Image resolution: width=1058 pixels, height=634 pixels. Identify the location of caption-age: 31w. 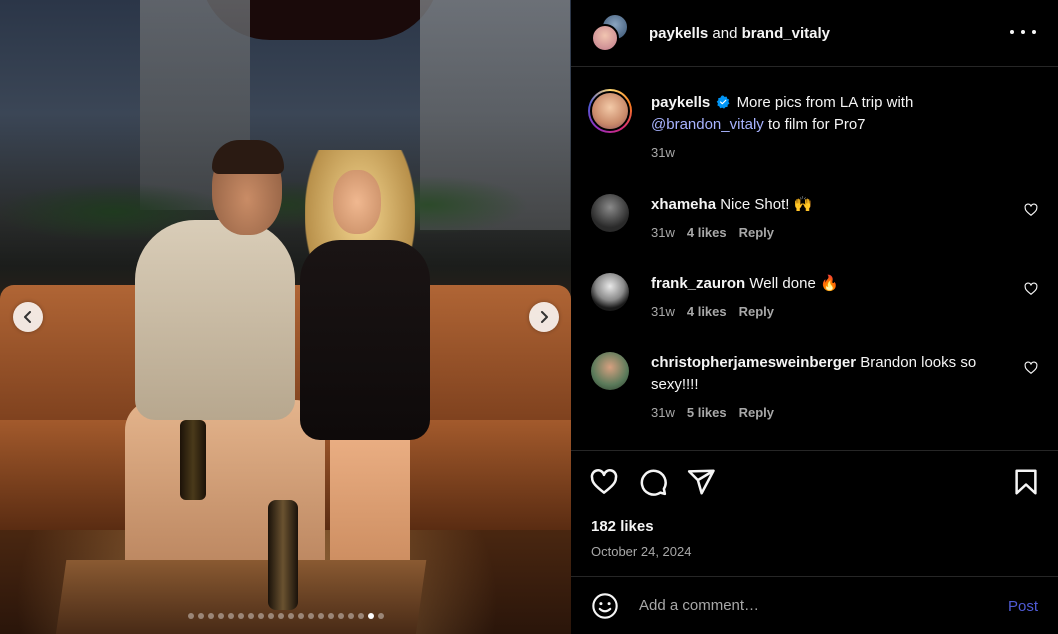
(663, 152).